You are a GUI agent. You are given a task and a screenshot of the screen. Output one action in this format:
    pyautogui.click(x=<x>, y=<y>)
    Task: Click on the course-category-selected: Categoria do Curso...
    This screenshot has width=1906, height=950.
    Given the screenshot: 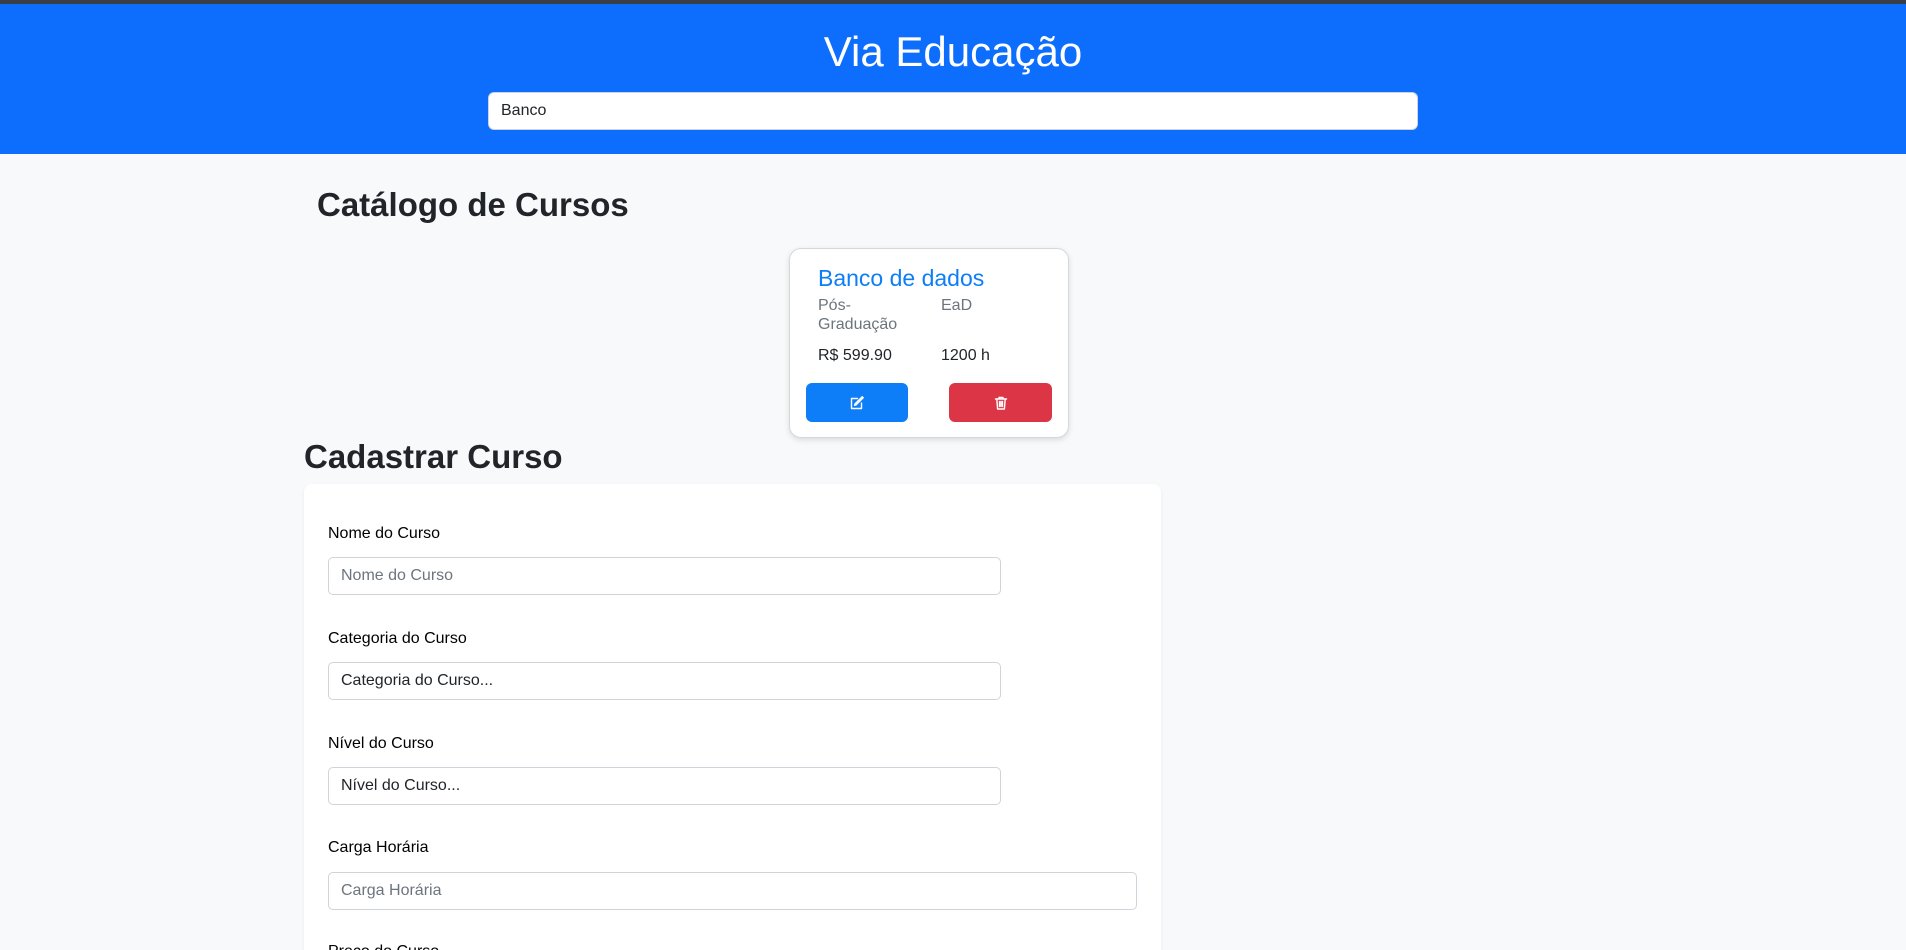 What is the action you would take?
    pyautogui.click(x=417, y=680)
    